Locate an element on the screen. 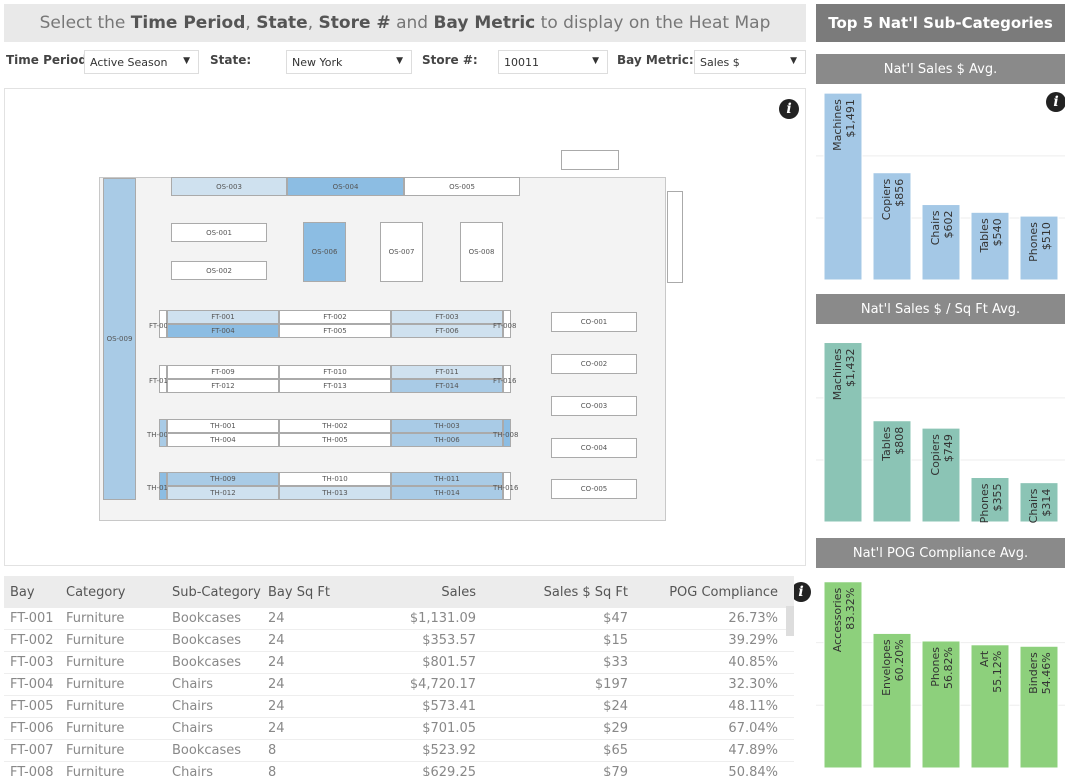 The height and width of the screenshot is (776, 1065). bay-ft-012: FT-012 is located at coordinates (223, 386).